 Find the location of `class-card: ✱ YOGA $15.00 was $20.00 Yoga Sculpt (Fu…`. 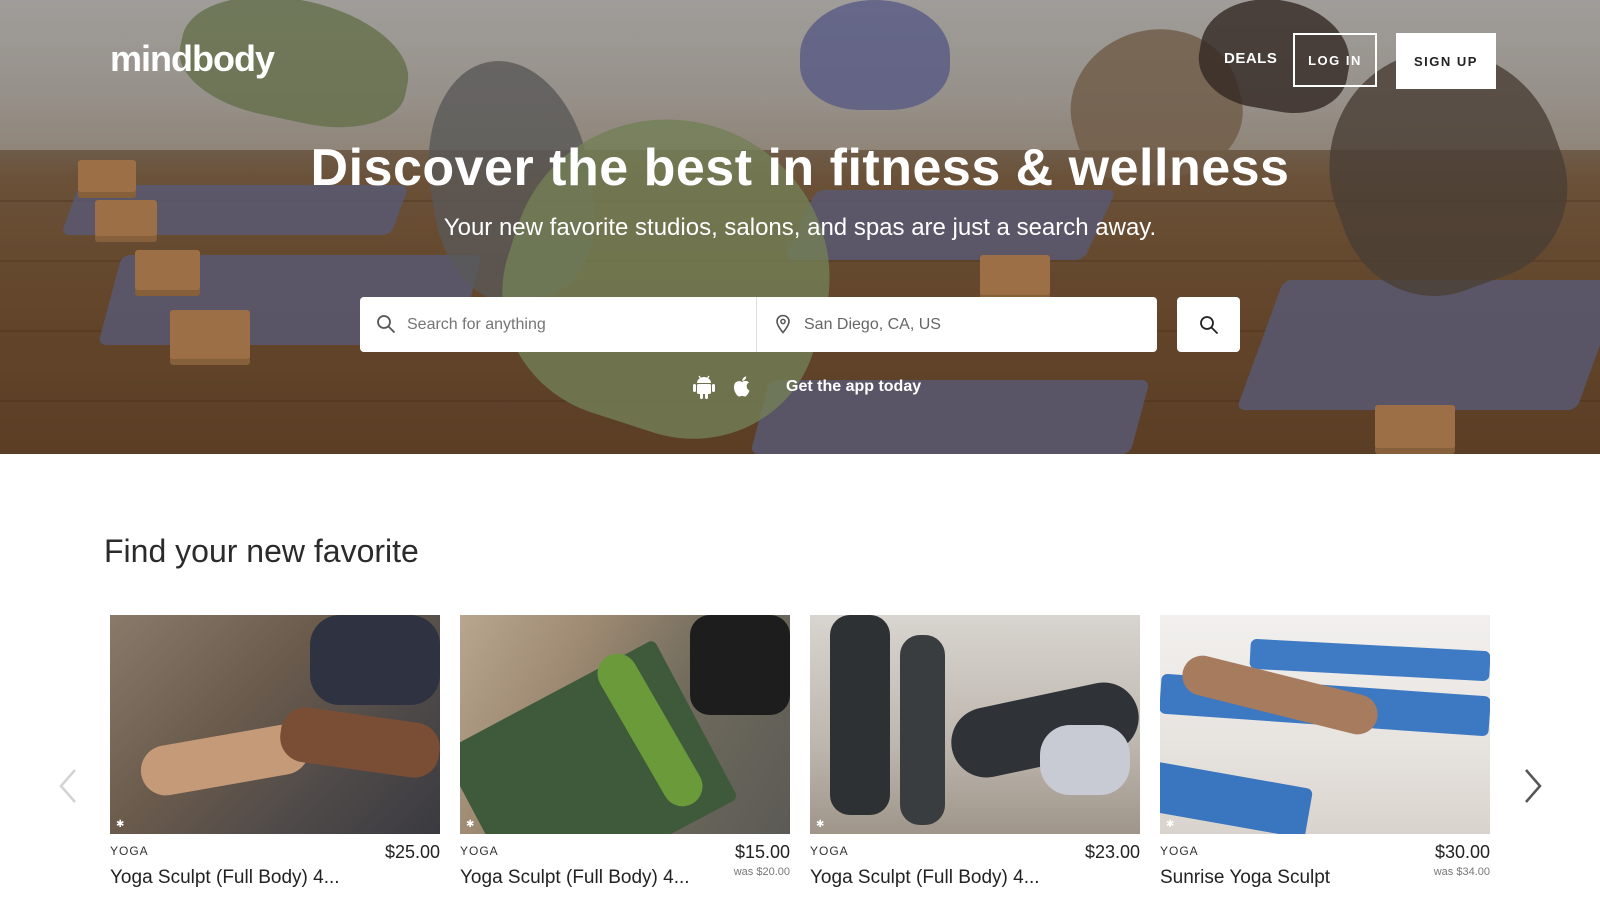

class-card: ✱ YOGA $15.00 was $20.00 Yoga Sculpt (Fu… is located at coordinates (625, 751).